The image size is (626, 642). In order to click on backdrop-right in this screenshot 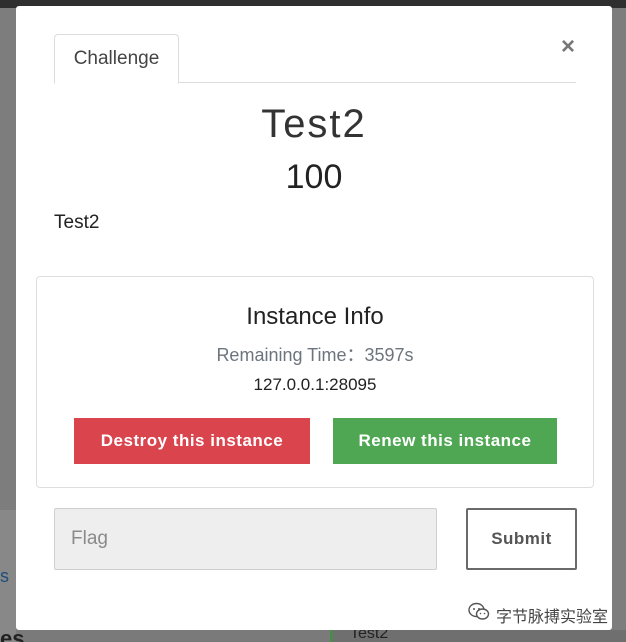, I will do `click(619, 325)`.